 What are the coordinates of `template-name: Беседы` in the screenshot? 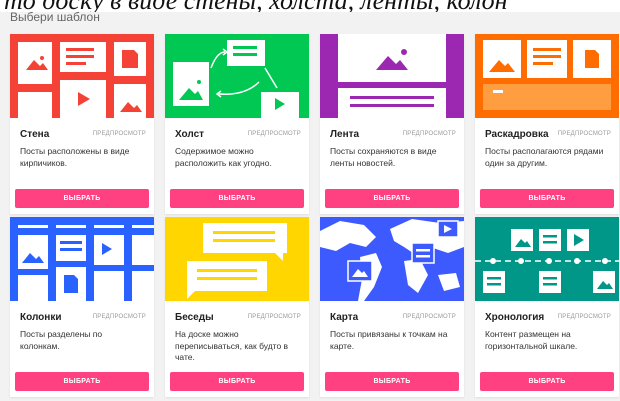 It's located at (194, 317).